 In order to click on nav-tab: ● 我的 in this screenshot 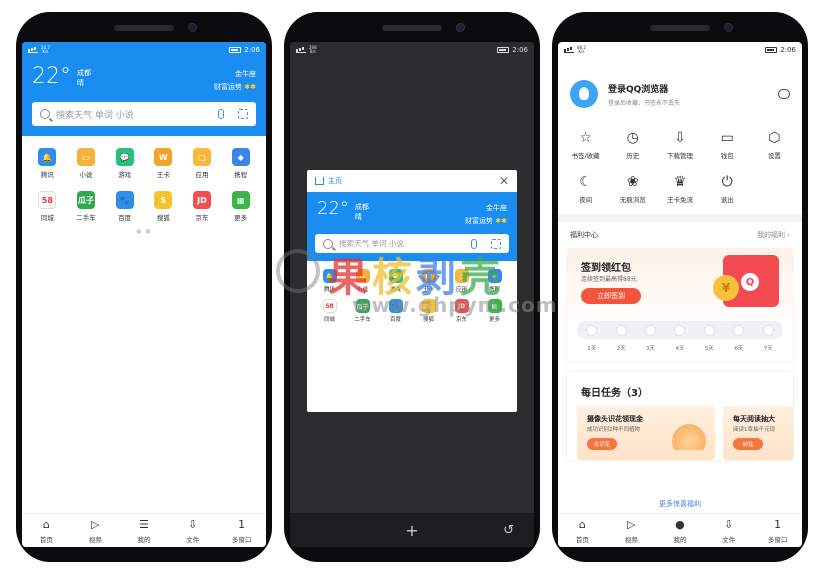, I will do `click(680, 530)`.